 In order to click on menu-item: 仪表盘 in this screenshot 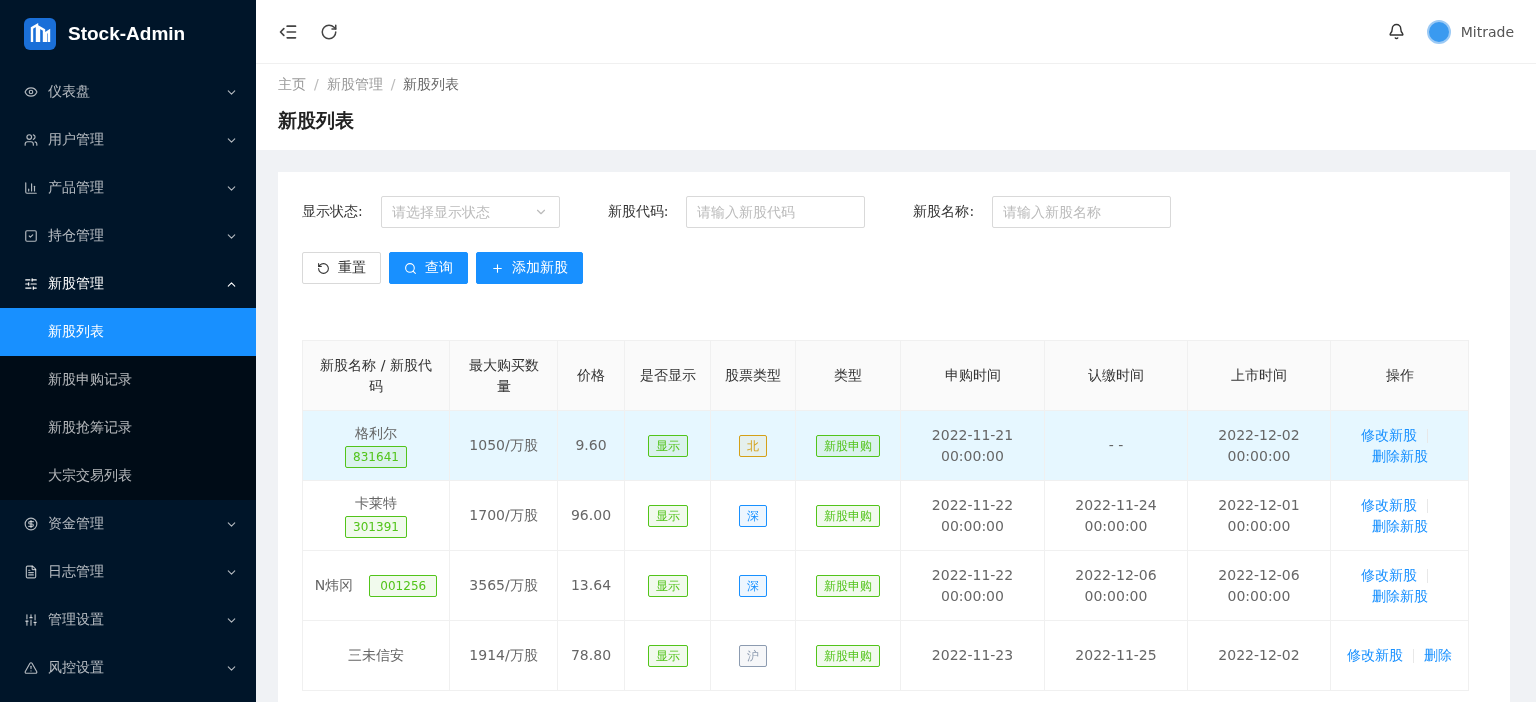, I will do `click(128, 92)`.